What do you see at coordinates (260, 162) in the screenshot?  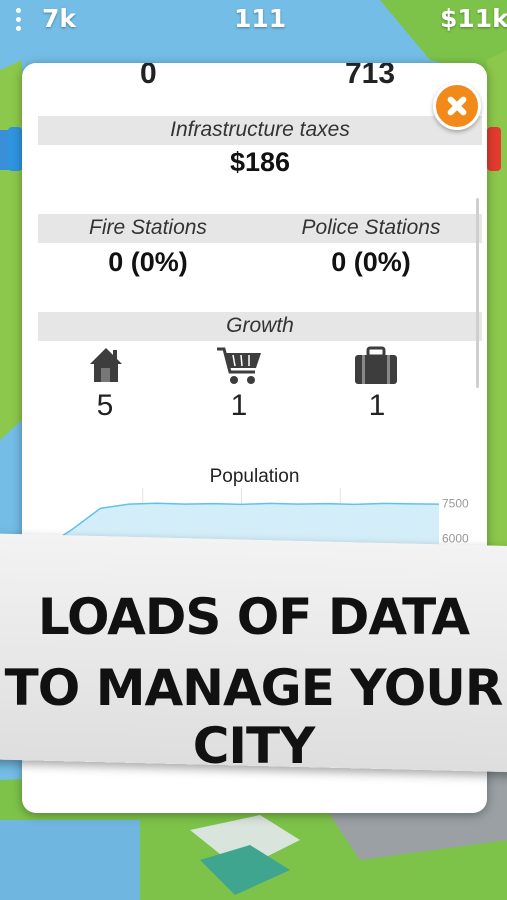 I see `infrastructure-value: $186` at bounding box center [260, 162].